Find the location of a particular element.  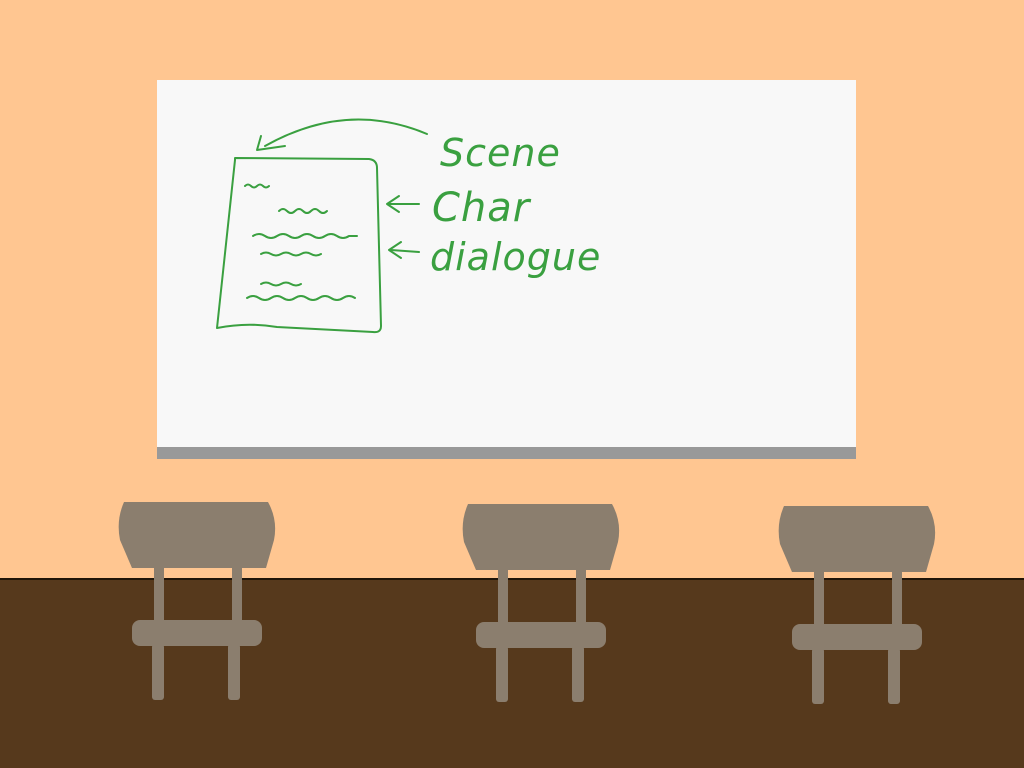

label-char: Char is located at coordinates (481, 208).